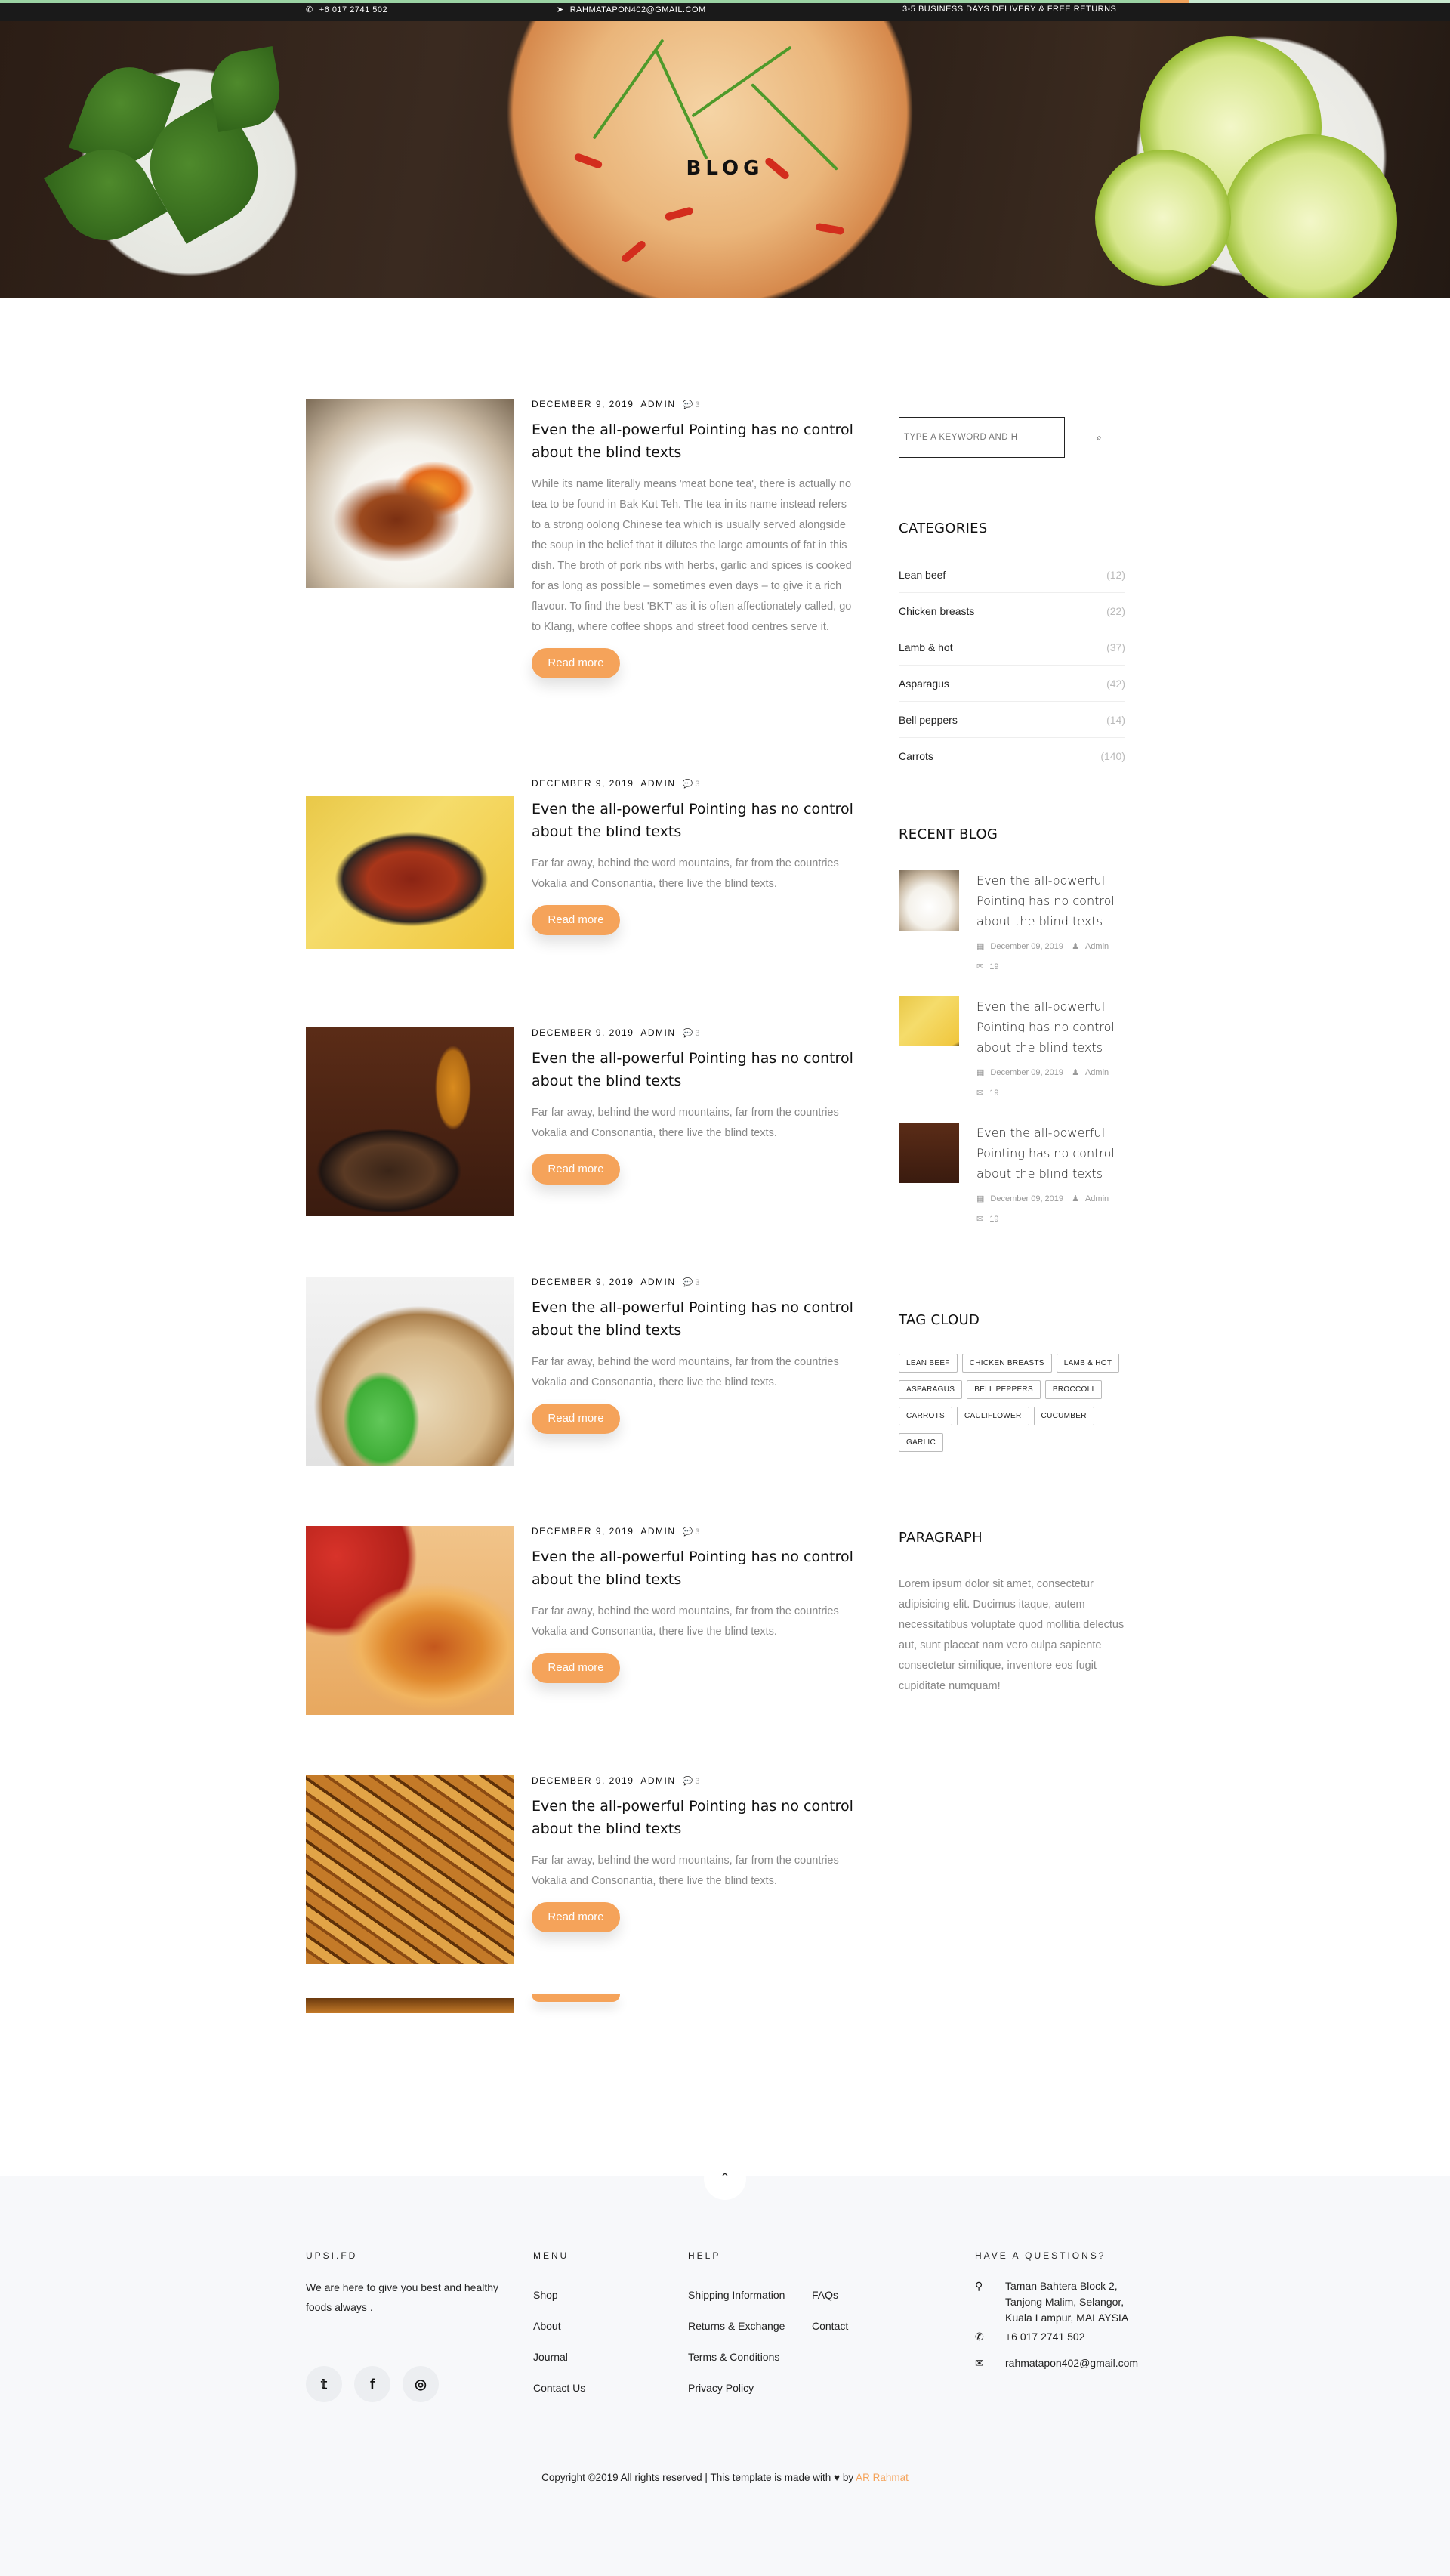  What do you see at coordinates (993, 1416) in the screenshot?
I see `tag: CAULIFLOWER` at bounding box center [993, 1416].